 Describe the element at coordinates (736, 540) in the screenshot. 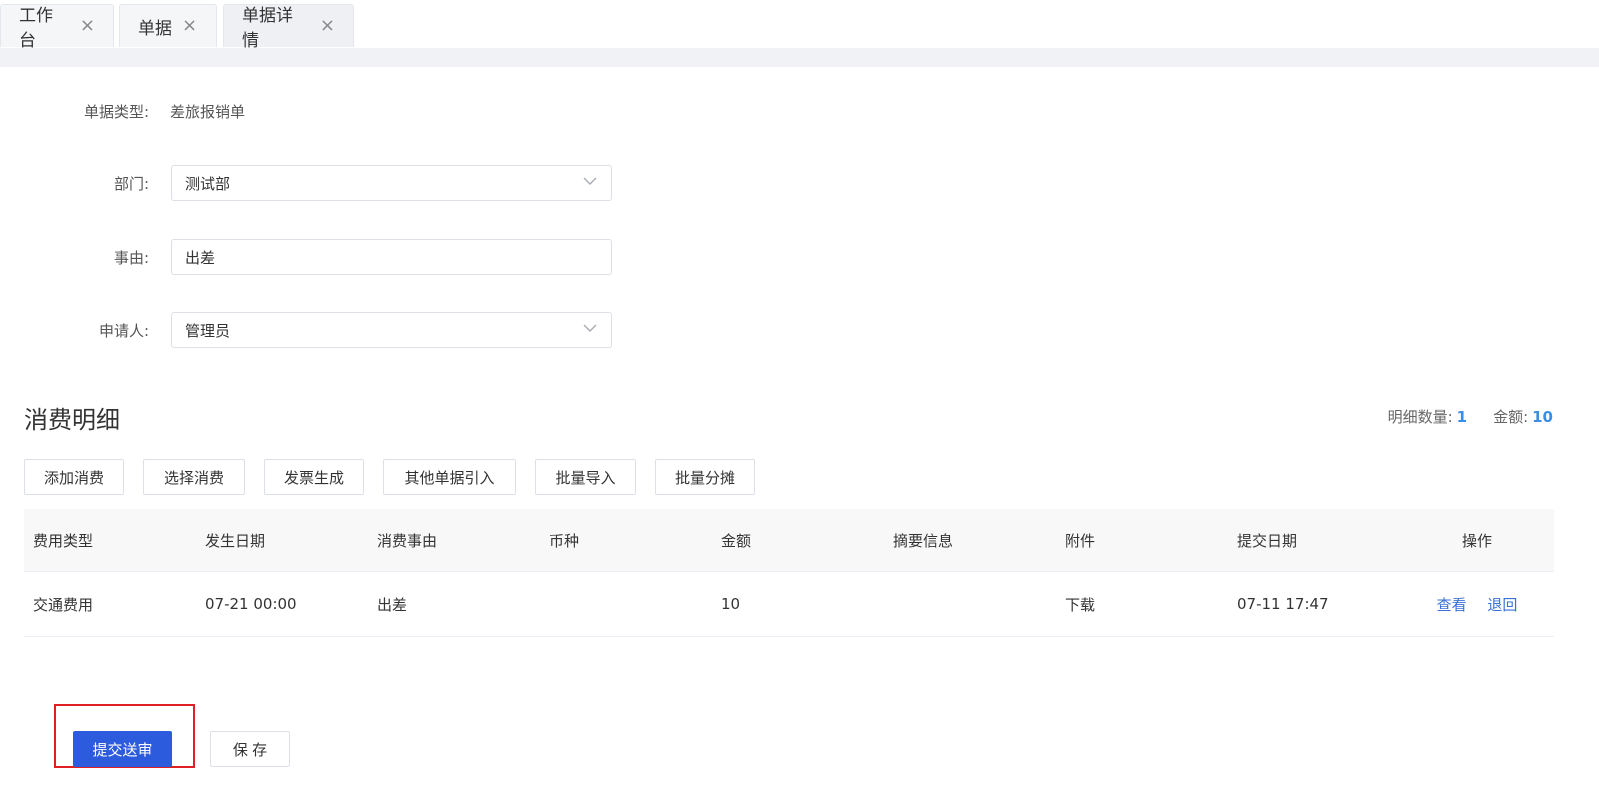

I see `column-header: 金额` at that location.